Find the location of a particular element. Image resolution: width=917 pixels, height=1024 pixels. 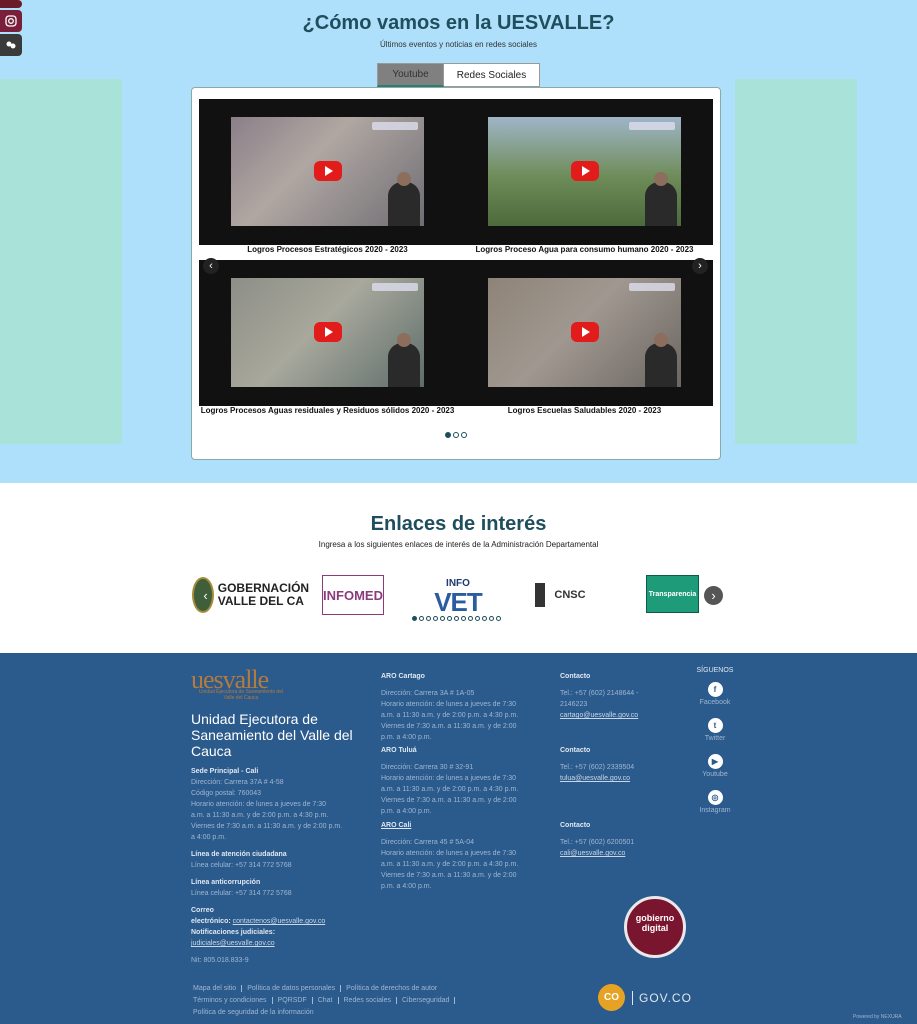

social-label: Twitter is located at coordinates (715, 738).